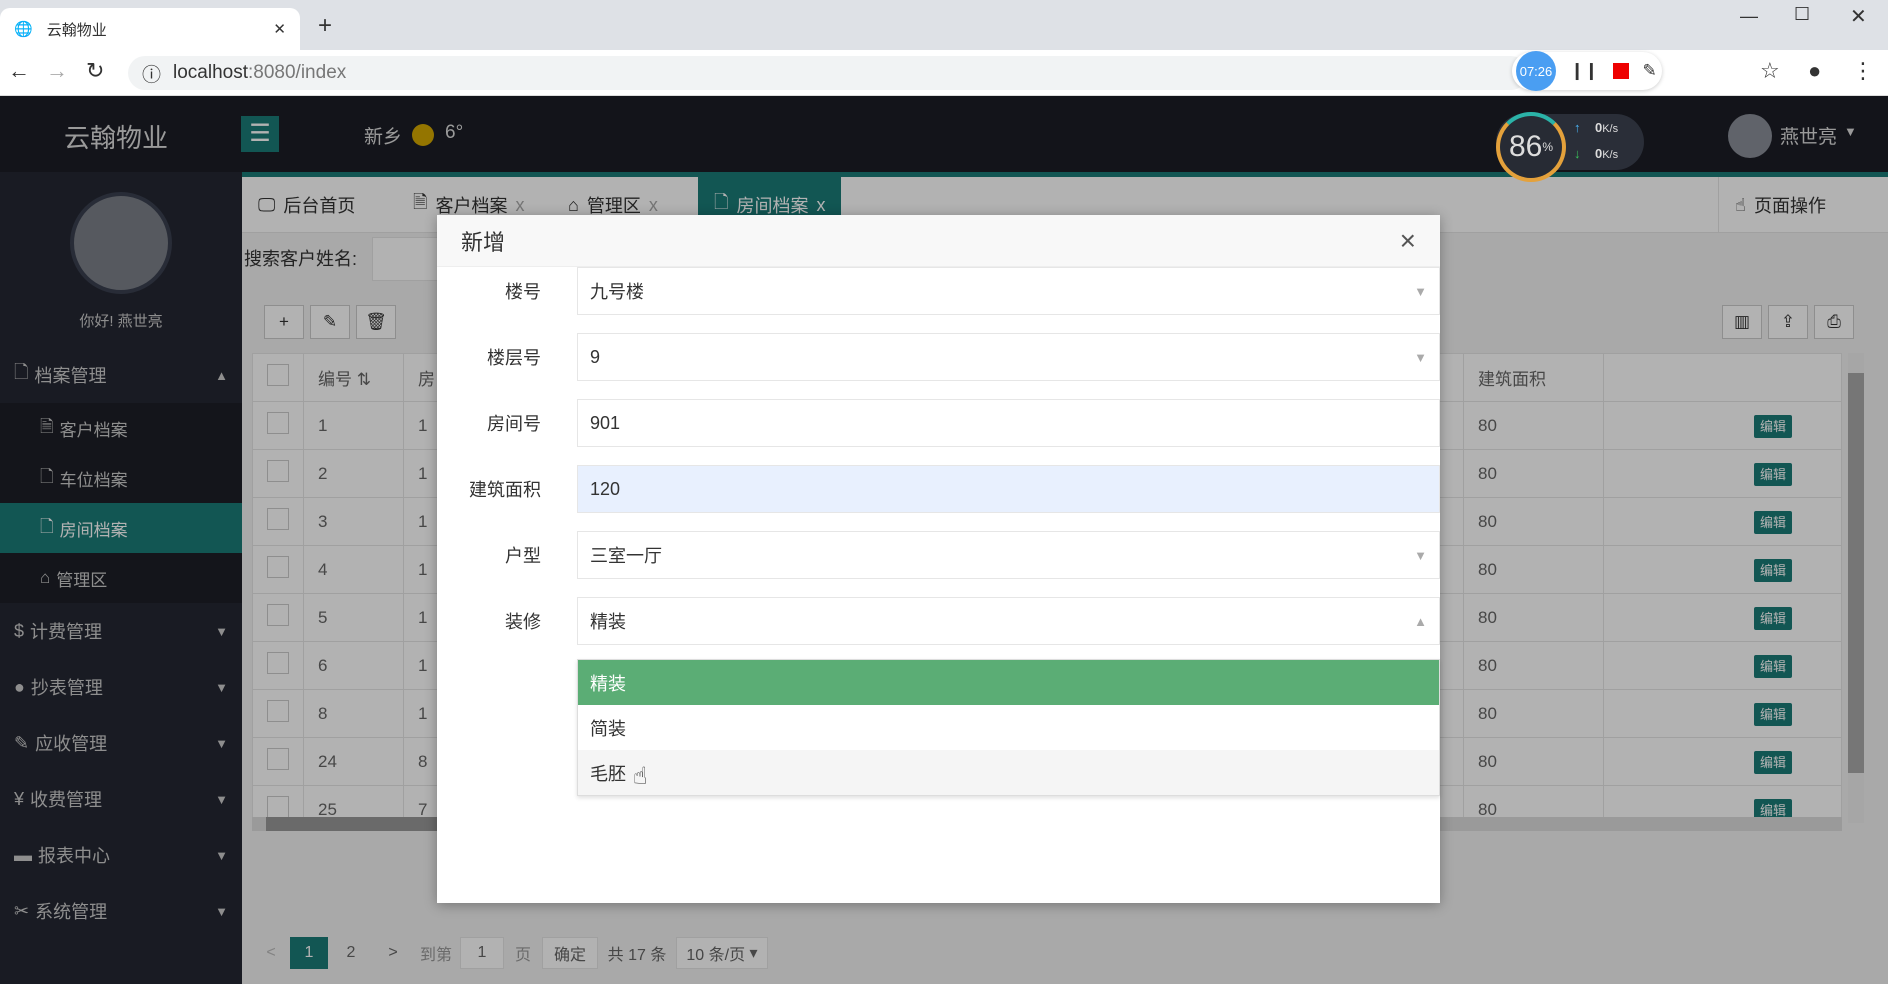  I want to click on field-select: 三室一厅 ▼, so click(1008, 555).